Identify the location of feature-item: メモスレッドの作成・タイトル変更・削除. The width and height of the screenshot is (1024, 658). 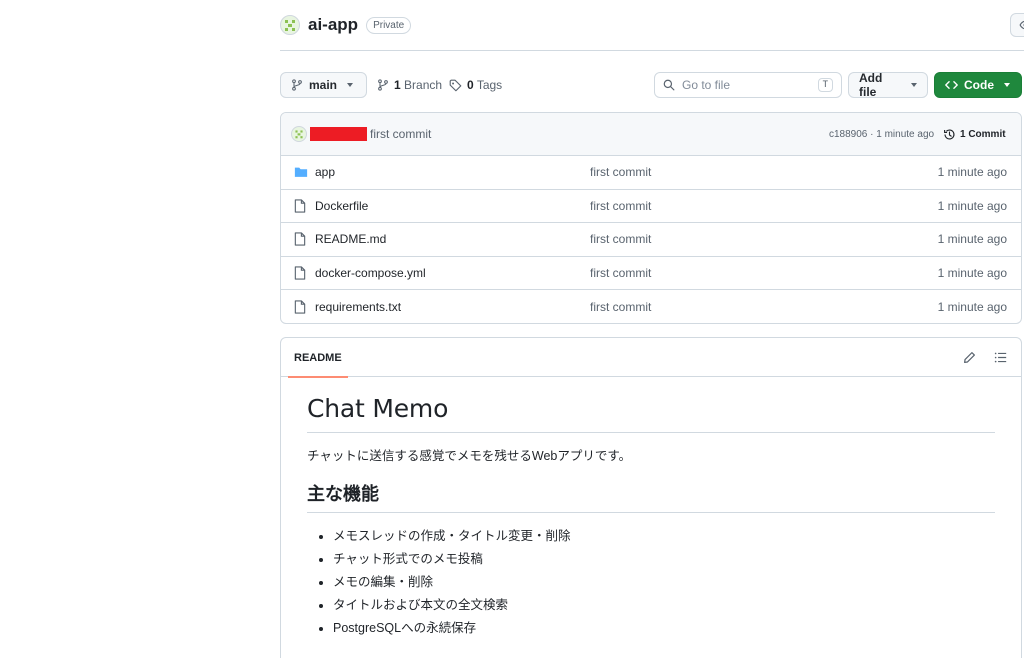
(664, 536).